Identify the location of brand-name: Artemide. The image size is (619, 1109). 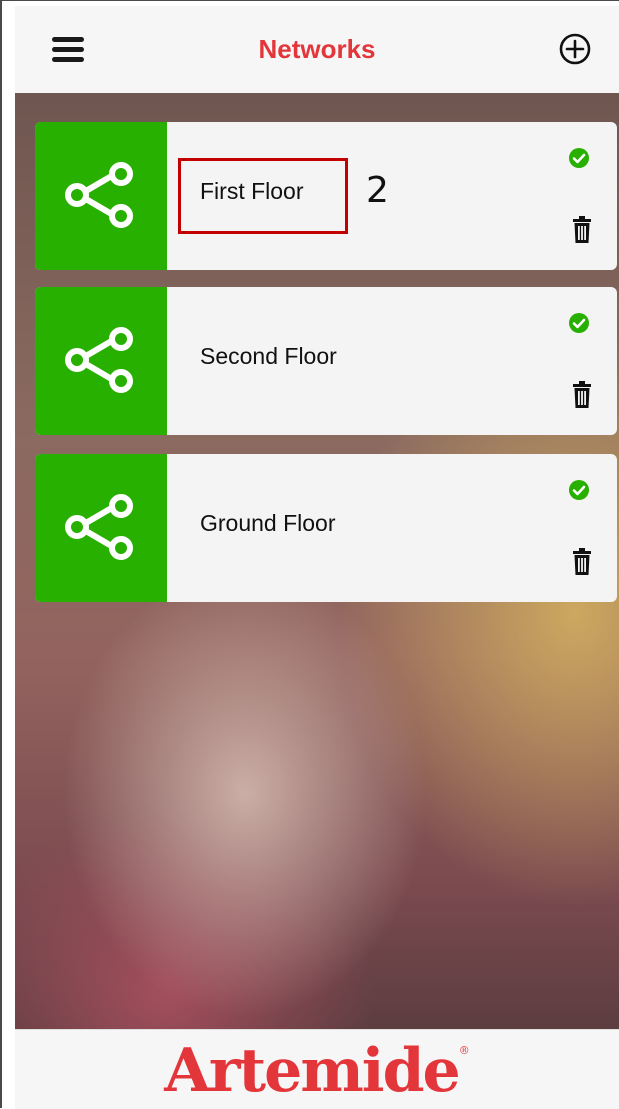
(312, 1071).